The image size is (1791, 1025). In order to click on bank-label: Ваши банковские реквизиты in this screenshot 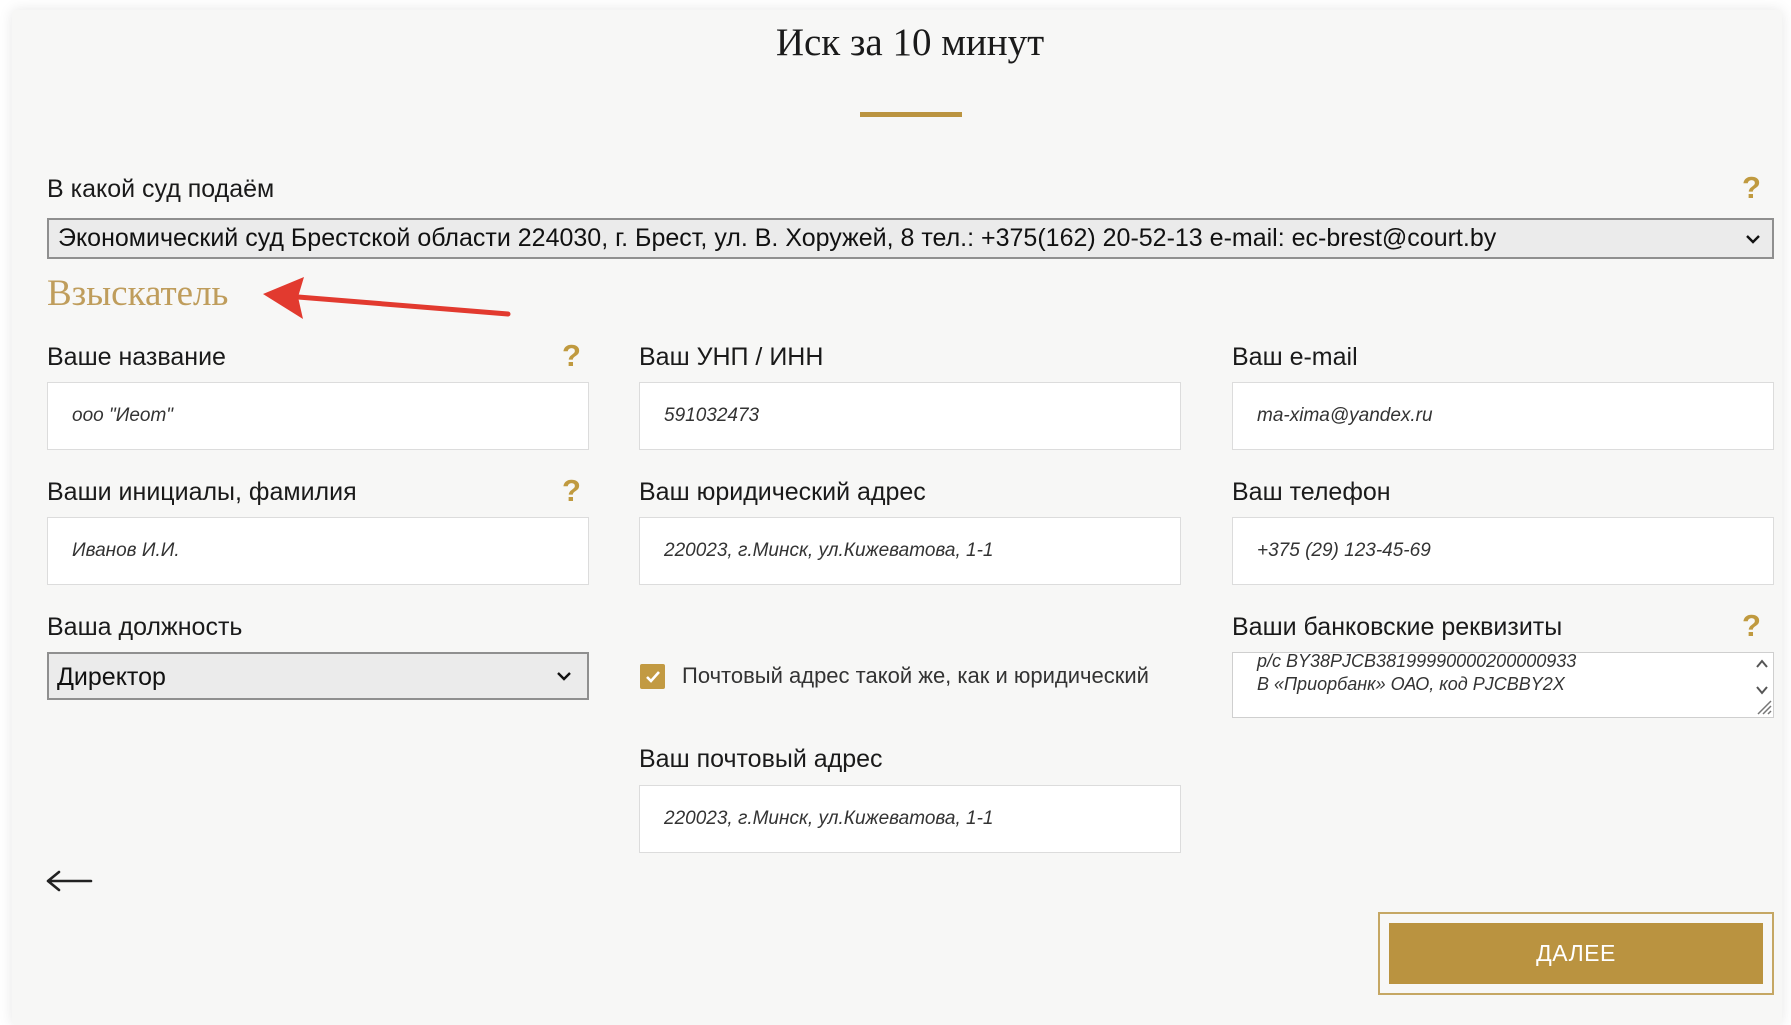, I will do `click(1397, 627)`.